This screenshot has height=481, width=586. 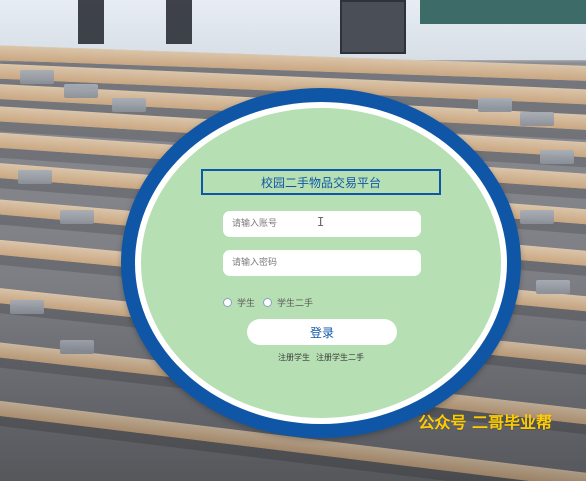 I want to click on login-button: 登录, so click(x=322, y=332).